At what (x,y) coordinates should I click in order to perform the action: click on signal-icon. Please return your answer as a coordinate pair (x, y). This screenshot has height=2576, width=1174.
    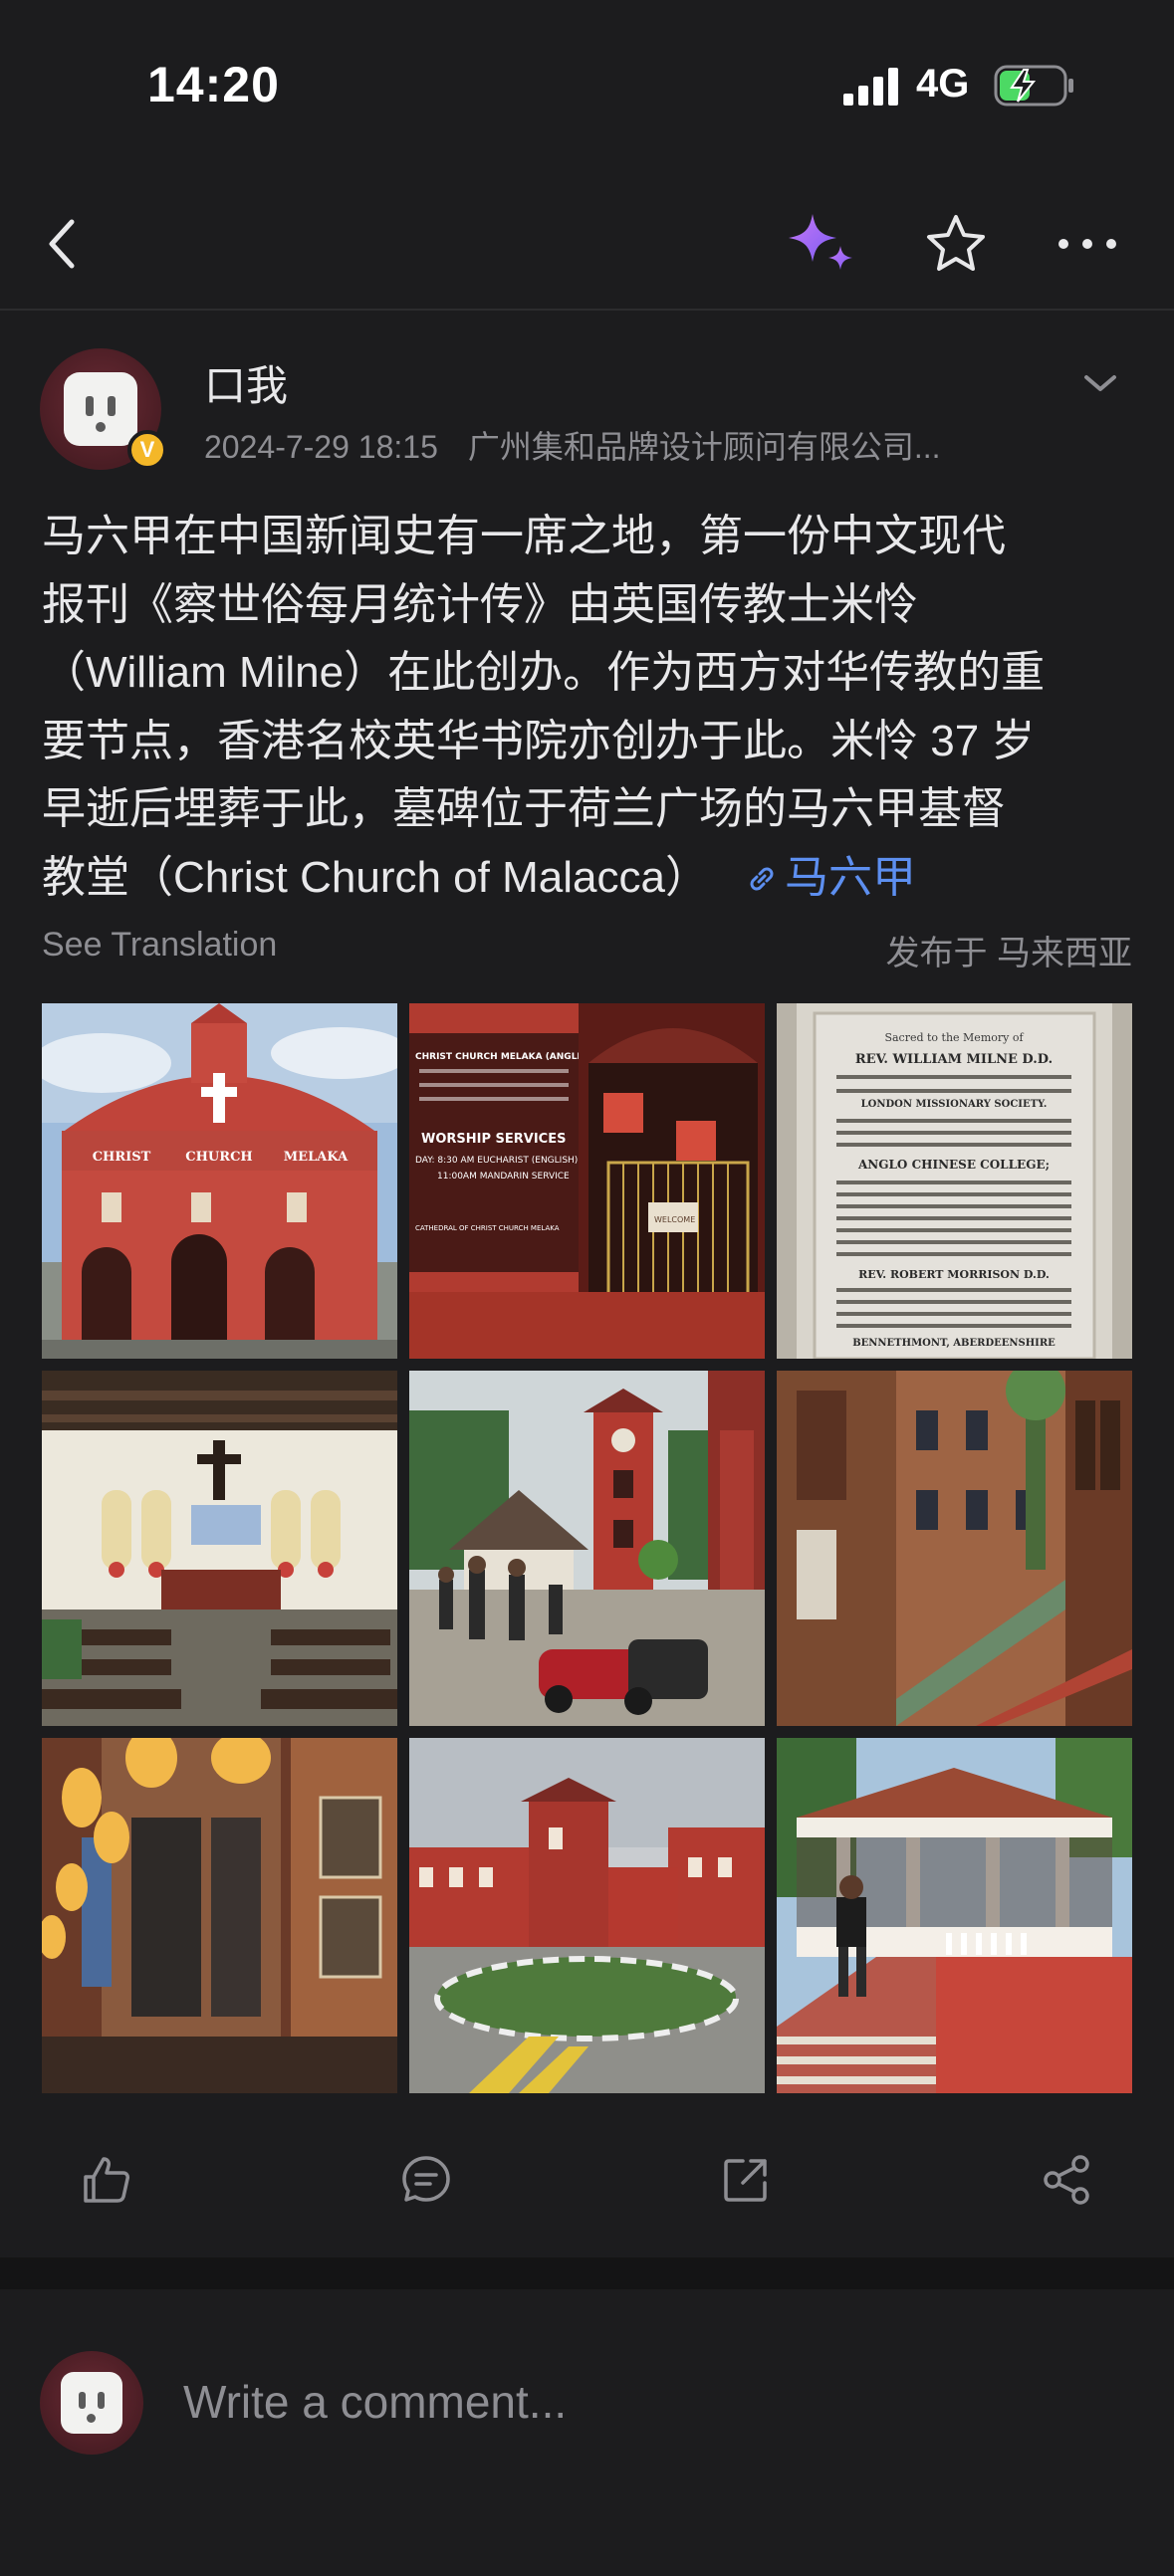
    Looking at the image, I should click on (870, 87).